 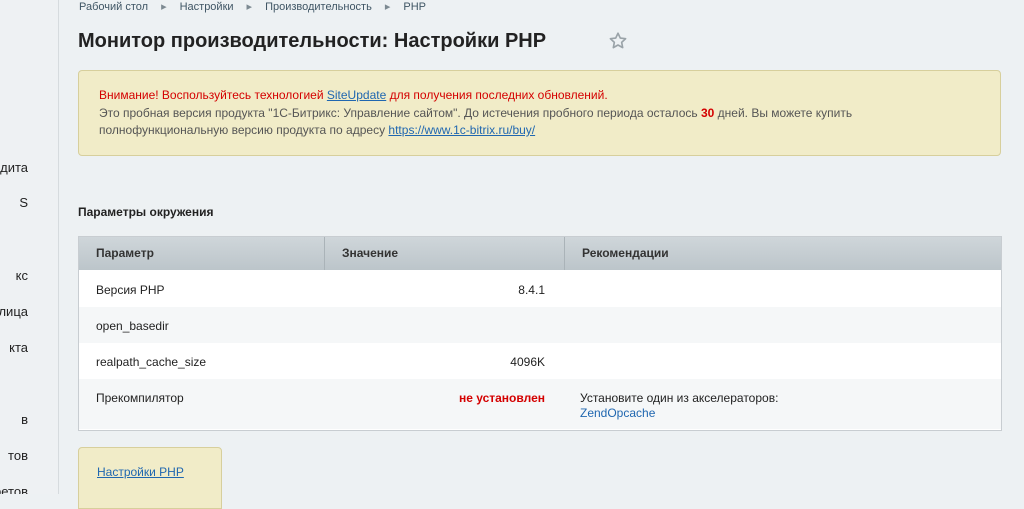 What do you see at coordinates (207, 7) in the screenshot?
I see `breadcrumb-settings: Настройки` at bounding box center [207, 7].